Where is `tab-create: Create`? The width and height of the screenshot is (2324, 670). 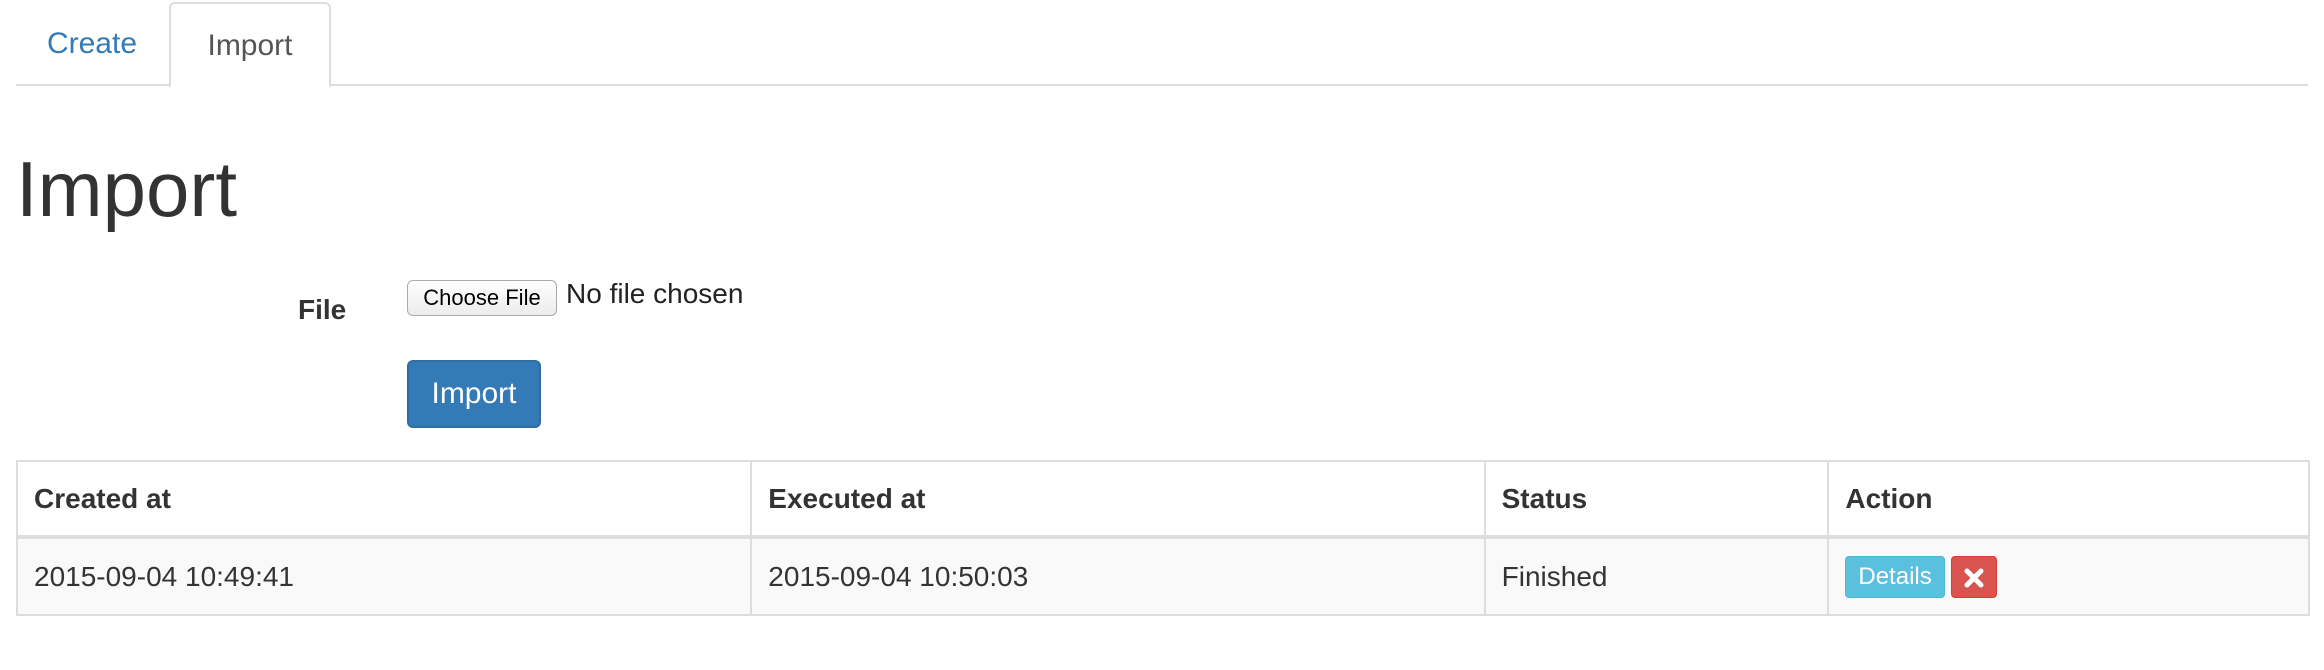 tab-create: Create is located at coordinates (92, 44).